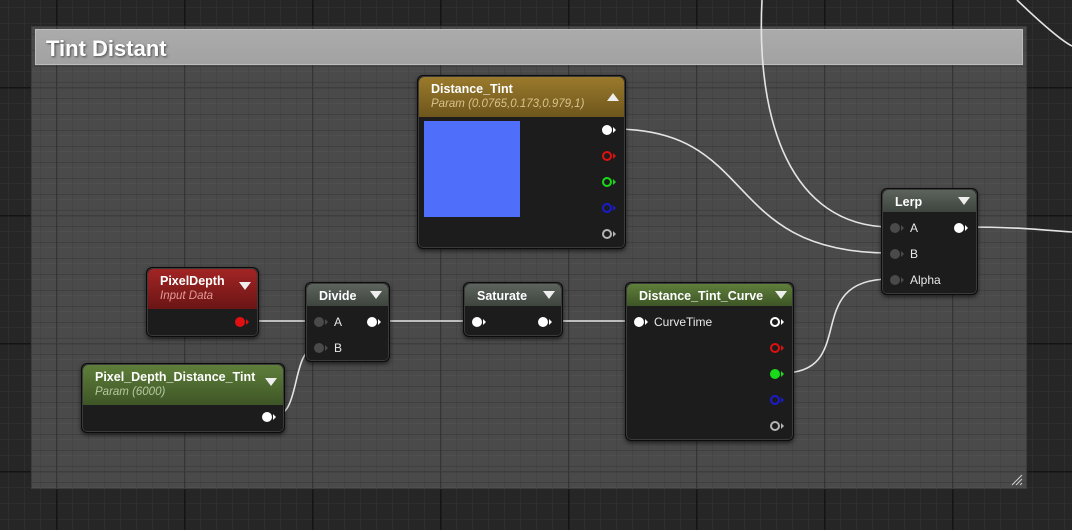 This screenshot has width=1072, height=530. I want to click on node-title: Distance_Tint_Curve, so click(701, 296).